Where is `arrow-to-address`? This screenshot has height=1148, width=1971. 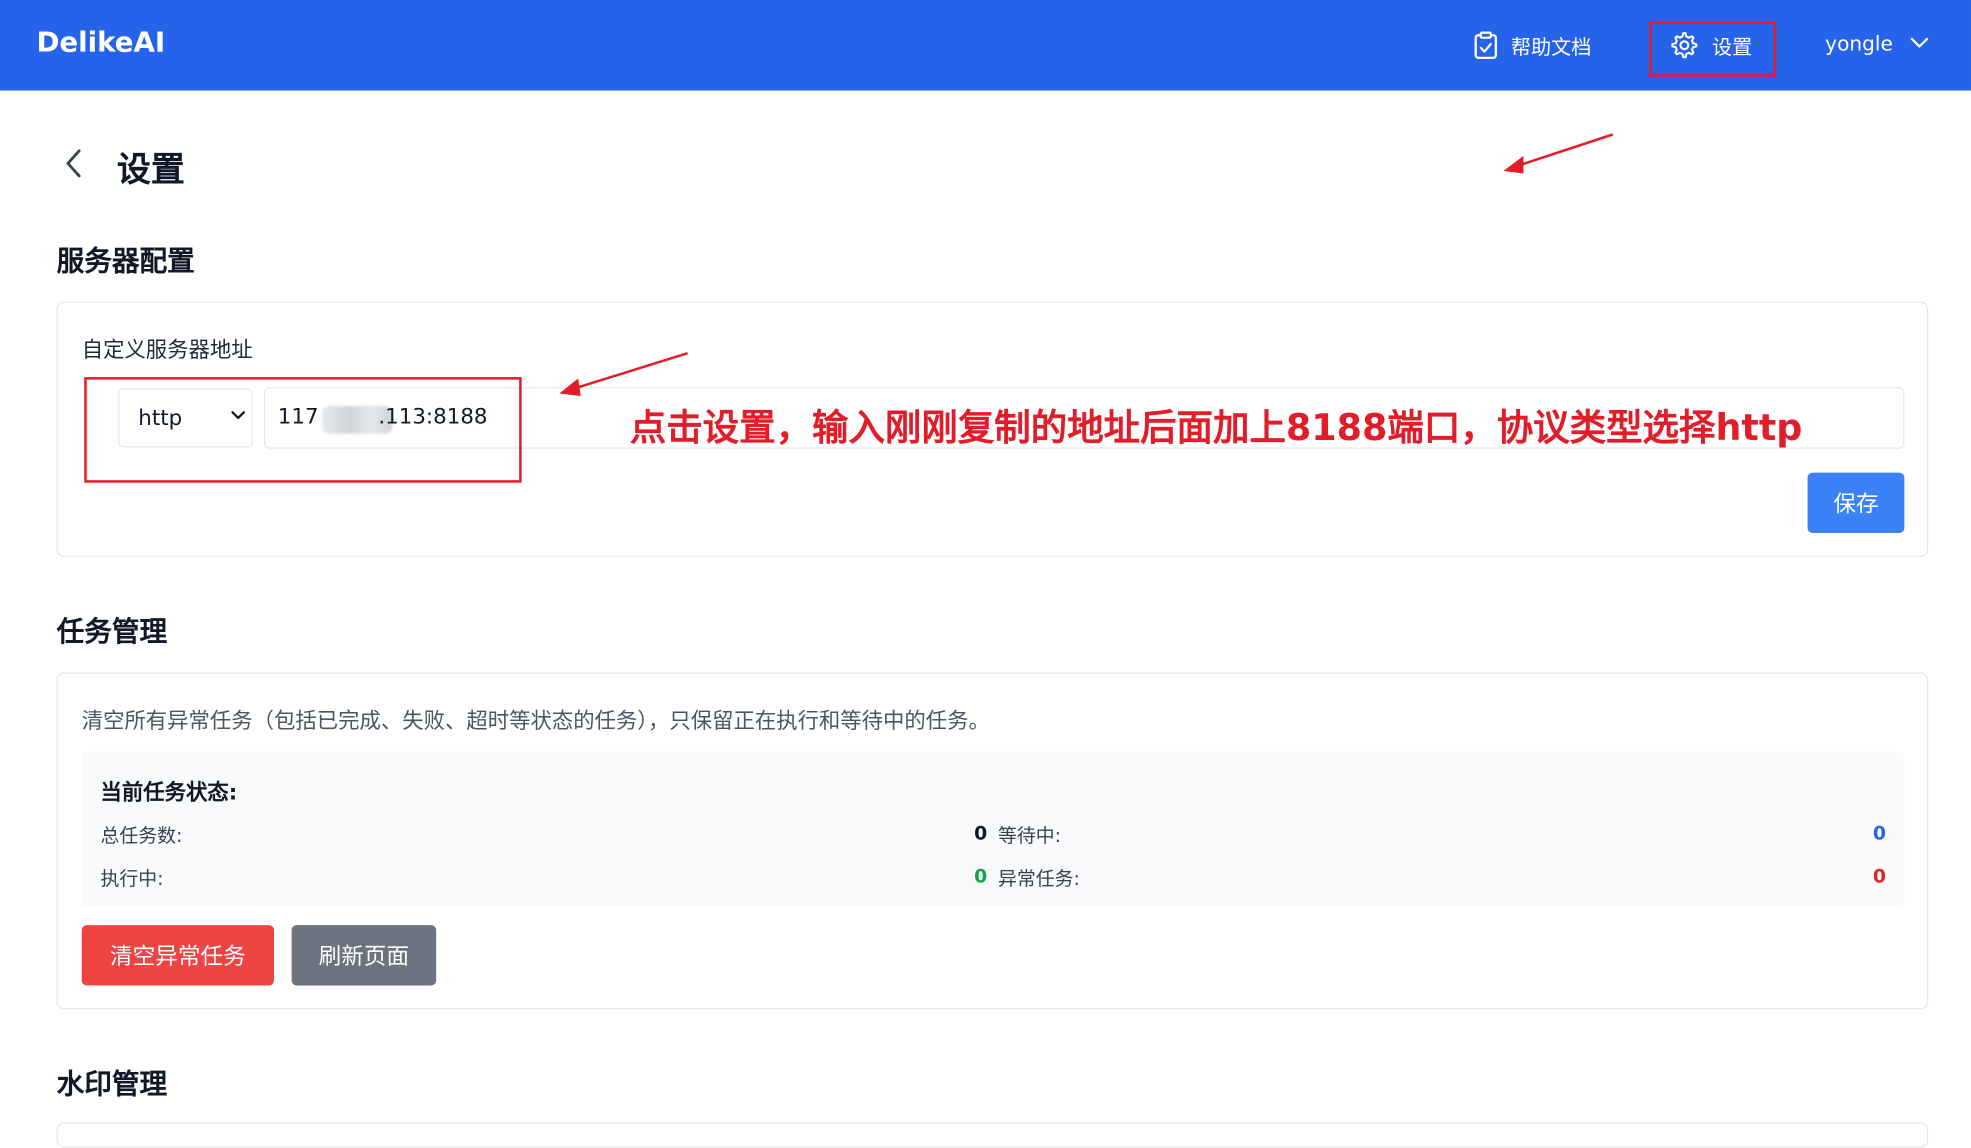
arrow-to-address is located at coordinates (623, 374).